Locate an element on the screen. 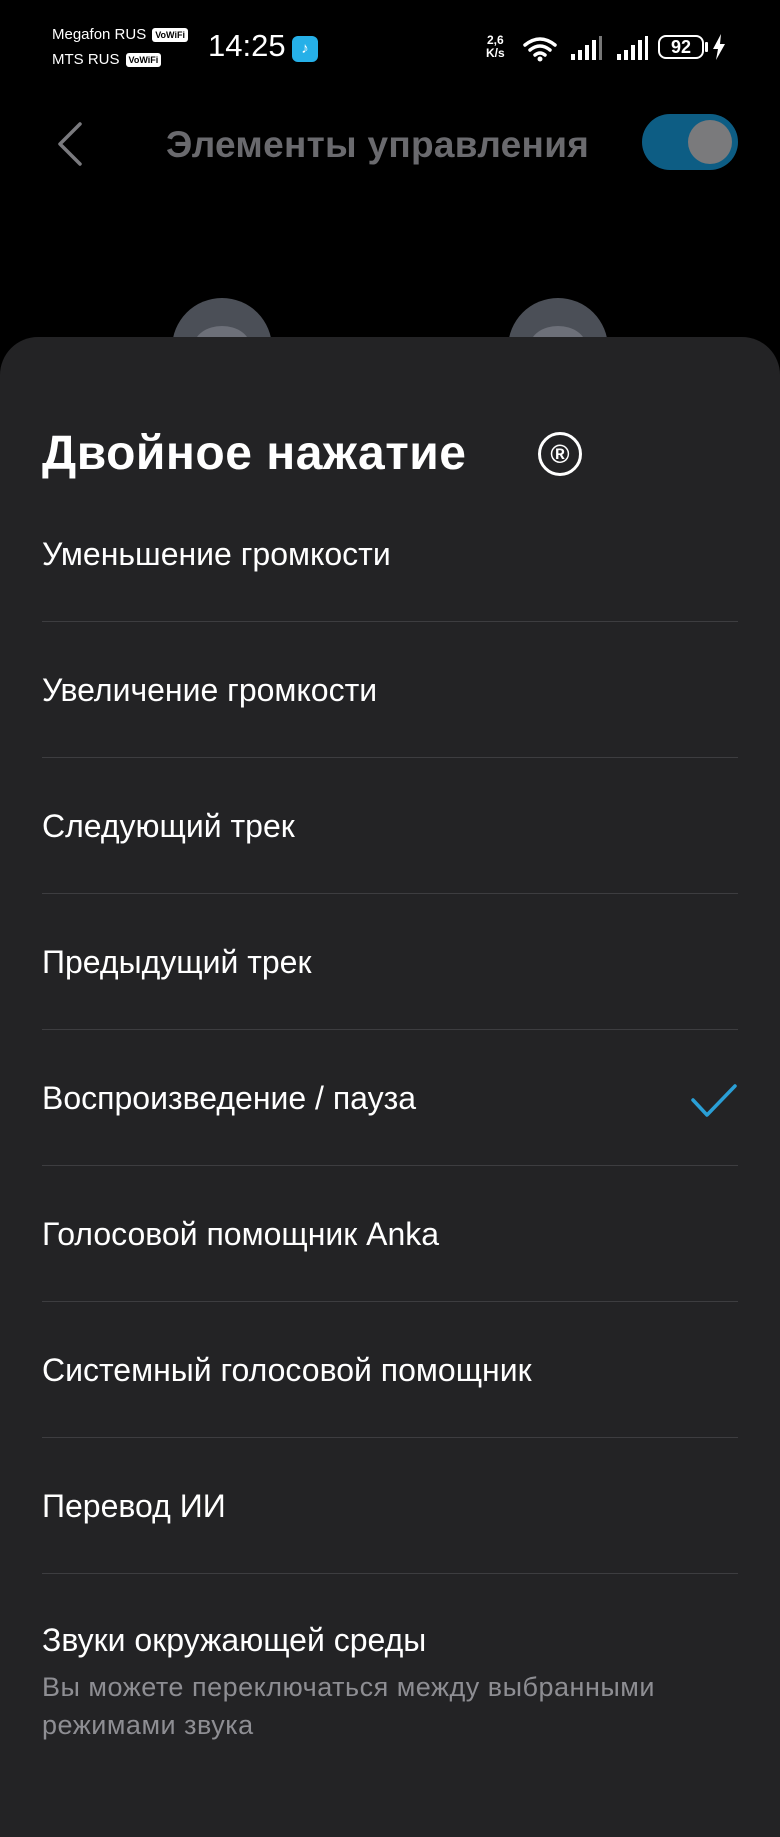 This screenshot has height=1837, width=780. option-play-pause: Воспроизведение / пауза is located at coordinates (390, 1098).